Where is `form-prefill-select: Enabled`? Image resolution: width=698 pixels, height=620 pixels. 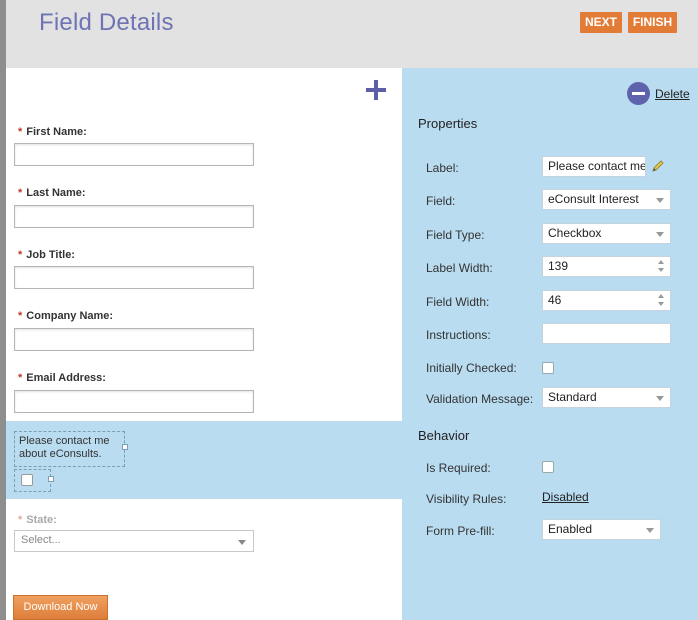 form-prefill-select: Enabled is located at coordinates (601, 529).